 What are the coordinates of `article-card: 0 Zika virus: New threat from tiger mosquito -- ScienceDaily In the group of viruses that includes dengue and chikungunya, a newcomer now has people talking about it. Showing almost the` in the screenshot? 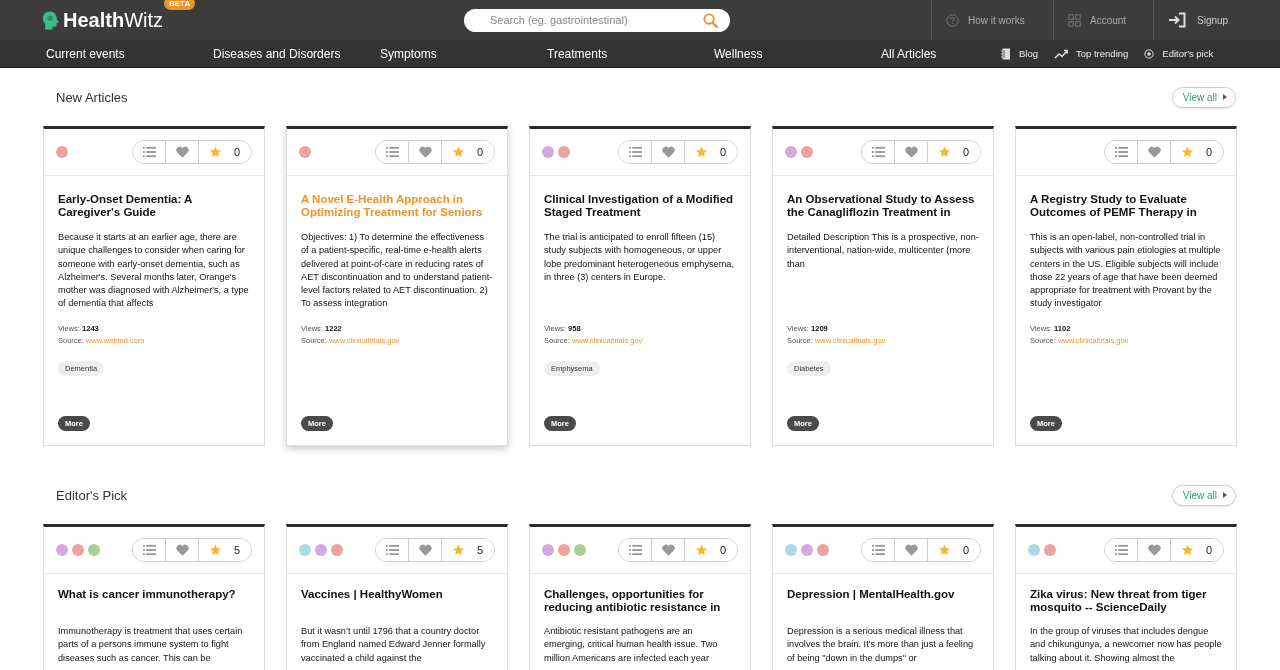 It's located at (1126, 597).